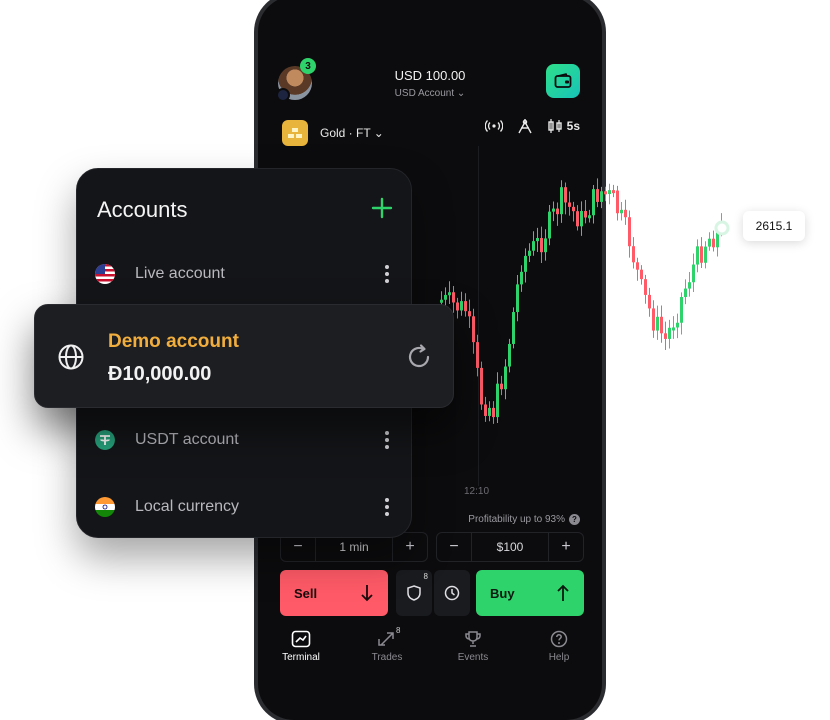 The height and width of the screenshot is (720, 830). What do you see at coordinates (563, 126) in the screenshot?
I see `timeframe-button: 5s` at bounding box center [563, 126].